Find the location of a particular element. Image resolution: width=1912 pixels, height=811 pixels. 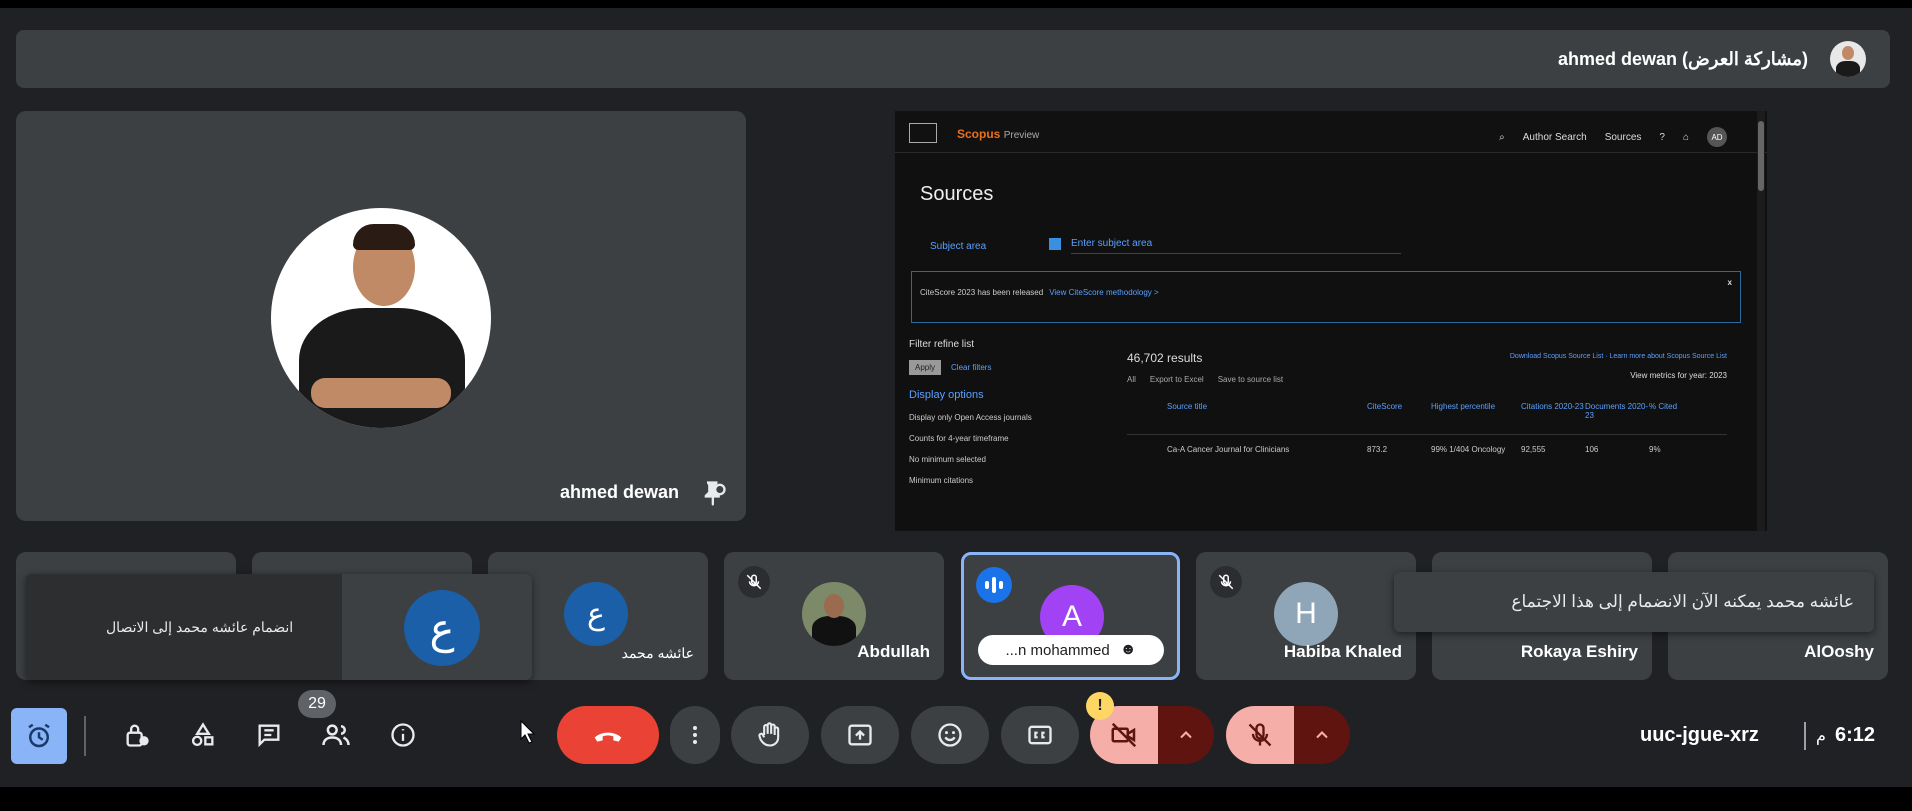

face-icon: ☻ is located at coordinates (1128, 649).